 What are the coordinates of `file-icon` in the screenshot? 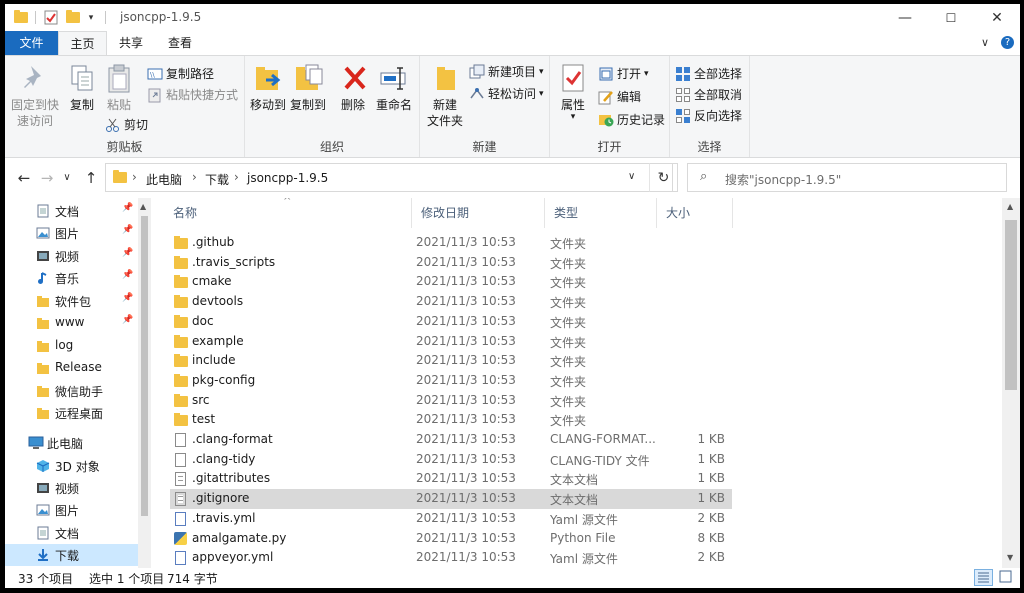 It's located at (180, 440).